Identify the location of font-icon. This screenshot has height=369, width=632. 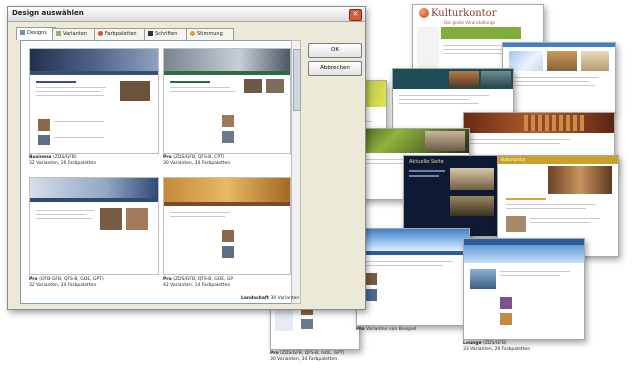
(150, 33).